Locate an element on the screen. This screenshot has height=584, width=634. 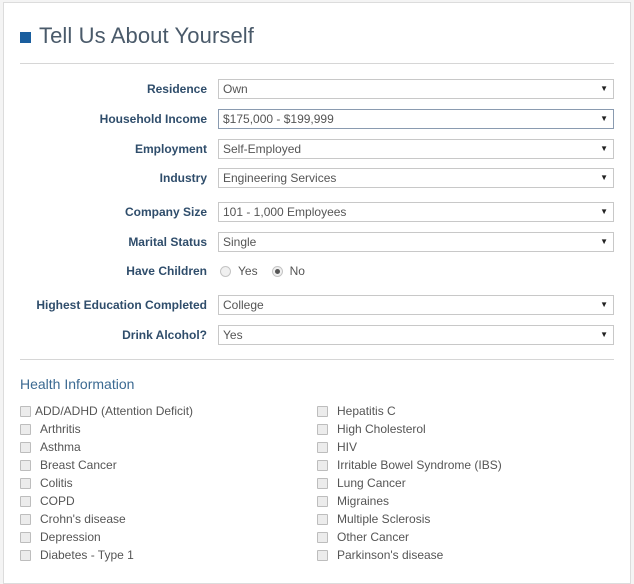
health-checkbox-item: Irritable Bowel Syndrome (IBS) is located at coordinates (409, 465).